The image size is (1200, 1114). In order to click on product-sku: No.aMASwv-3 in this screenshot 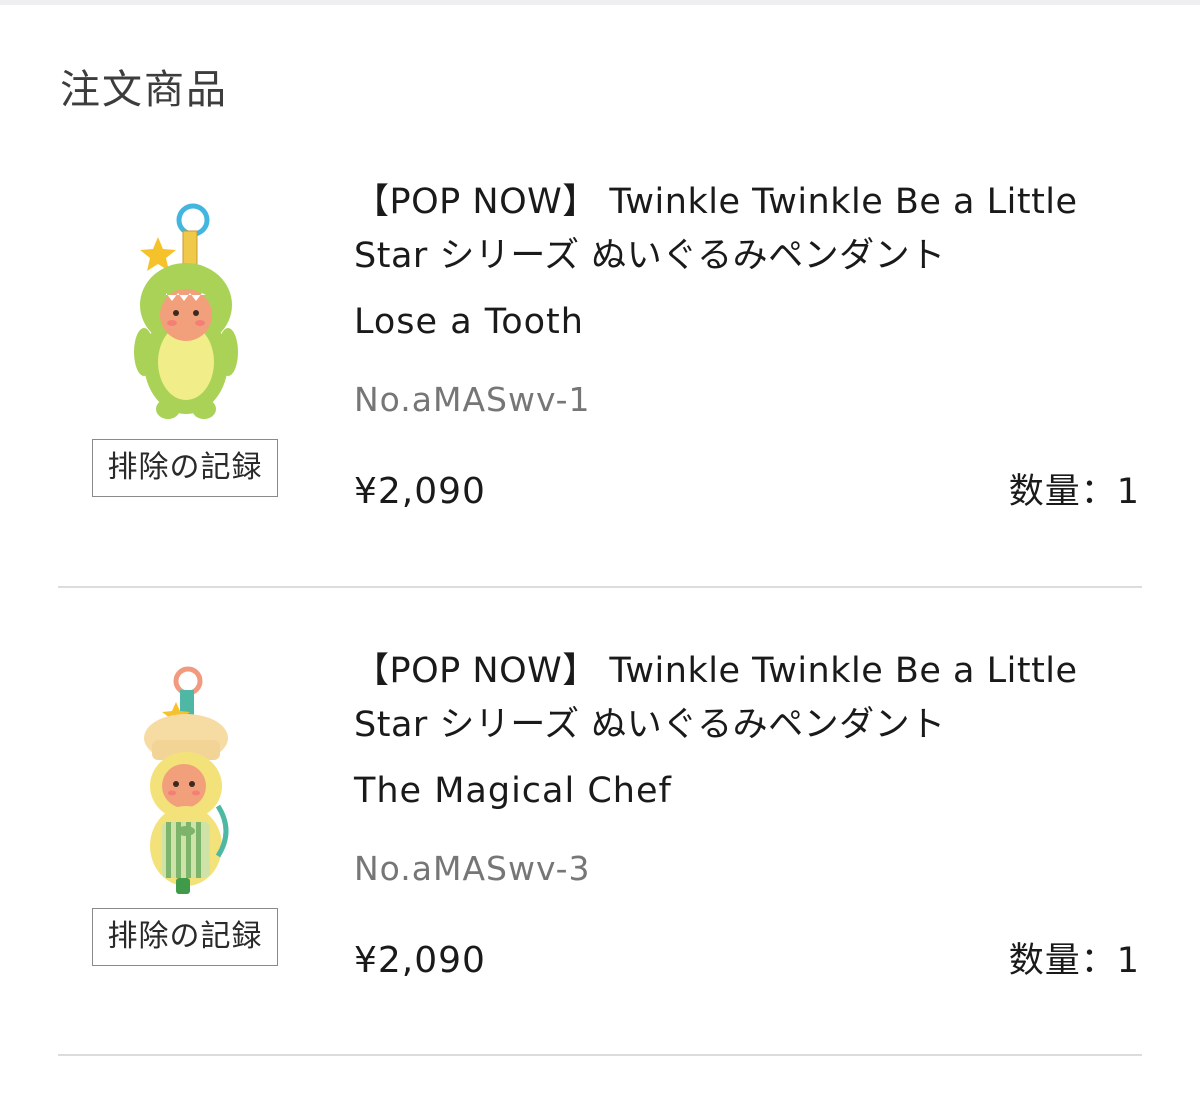, I will do `click(472, 868)`.